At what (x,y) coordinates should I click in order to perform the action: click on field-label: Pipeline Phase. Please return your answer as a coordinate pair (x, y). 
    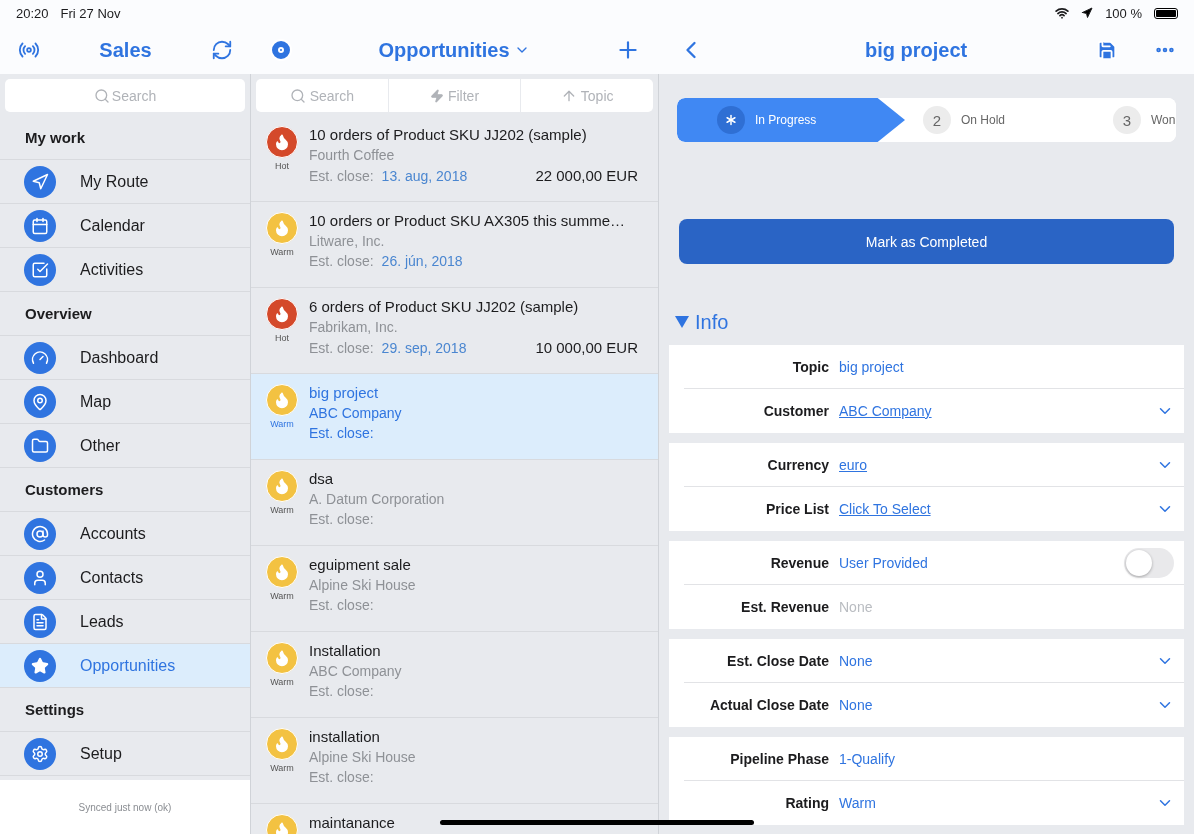
    Looking at the image, I should click on (779, 758).